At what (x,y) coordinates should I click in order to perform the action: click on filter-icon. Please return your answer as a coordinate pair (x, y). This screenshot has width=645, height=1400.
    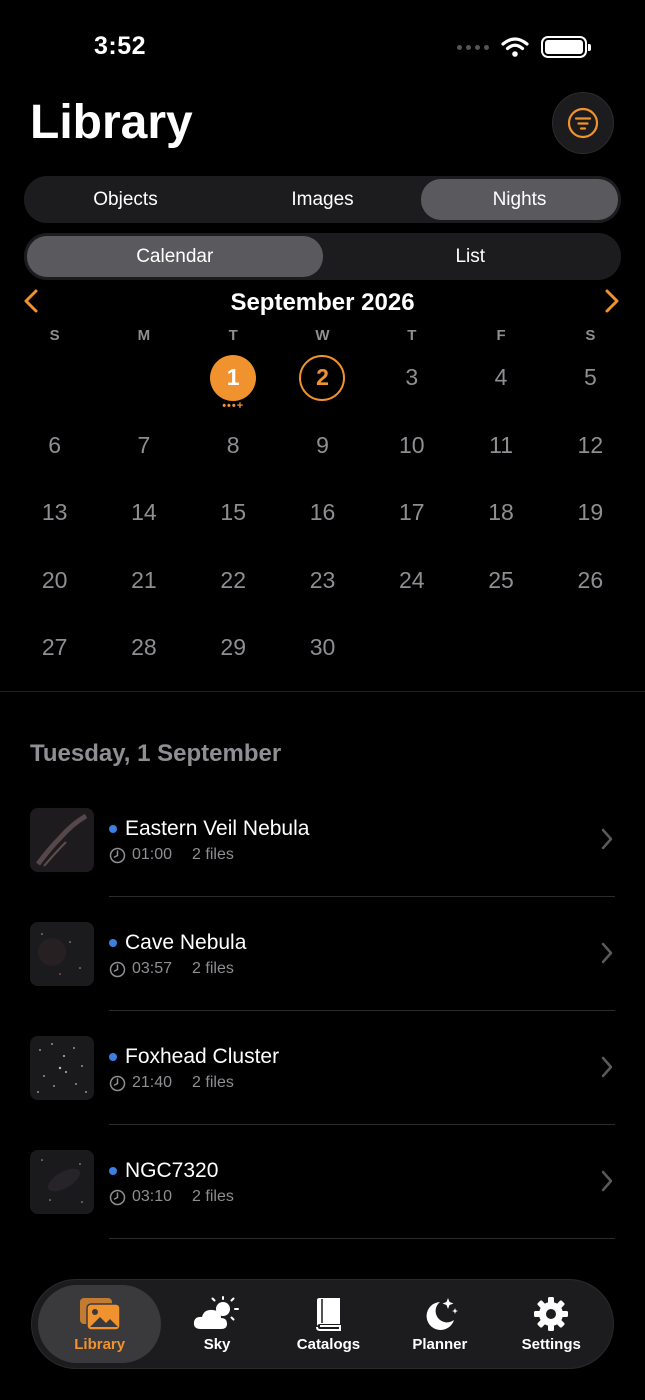
    Looking at the image, I should click on (583, 123).